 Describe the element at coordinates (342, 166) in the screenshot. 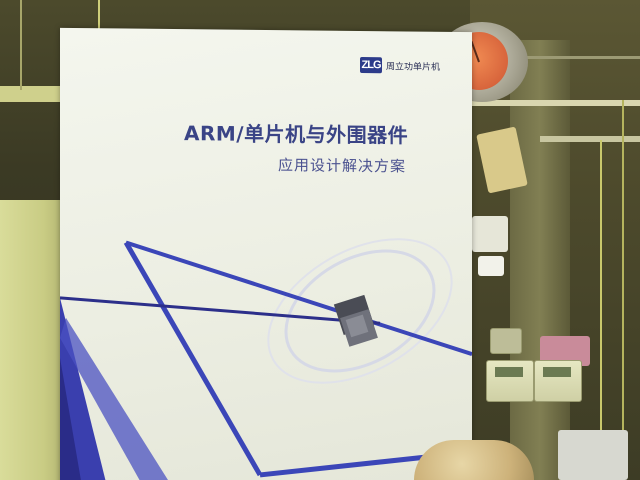

I see `cover-subtitle: 应用设计解决方案` at that location.